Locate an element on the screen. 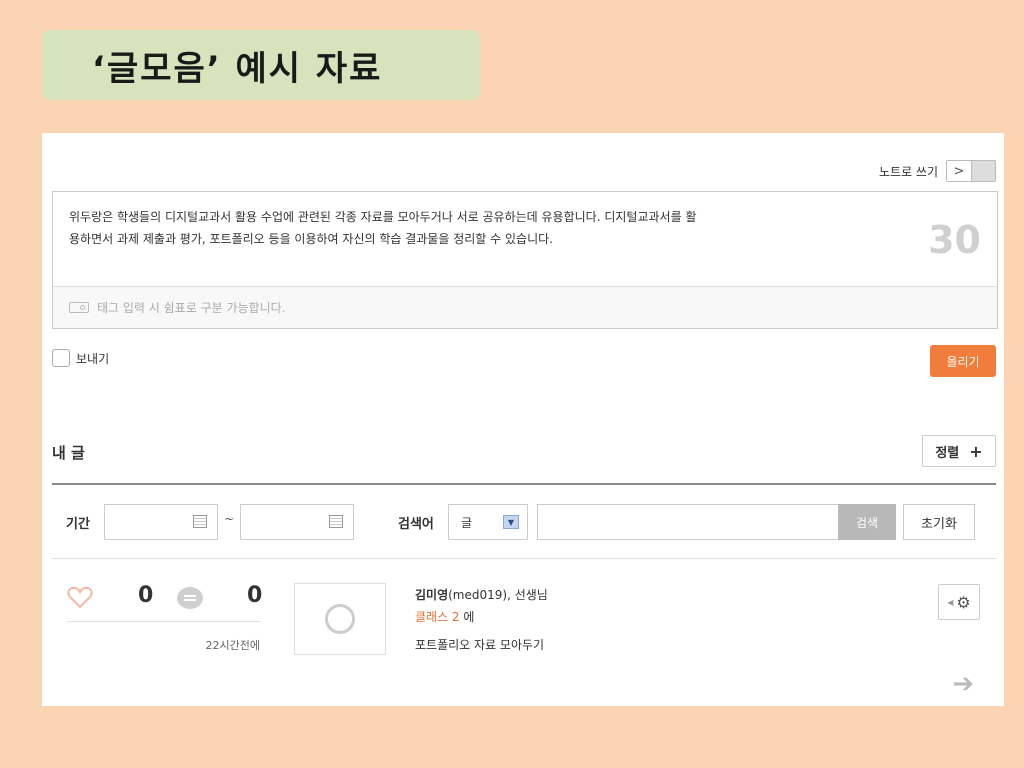 The width and height of the screenshot is (1024, 768). slide-title: ‘글모음’ 예시 자료 is located at coordinates (237, 68).